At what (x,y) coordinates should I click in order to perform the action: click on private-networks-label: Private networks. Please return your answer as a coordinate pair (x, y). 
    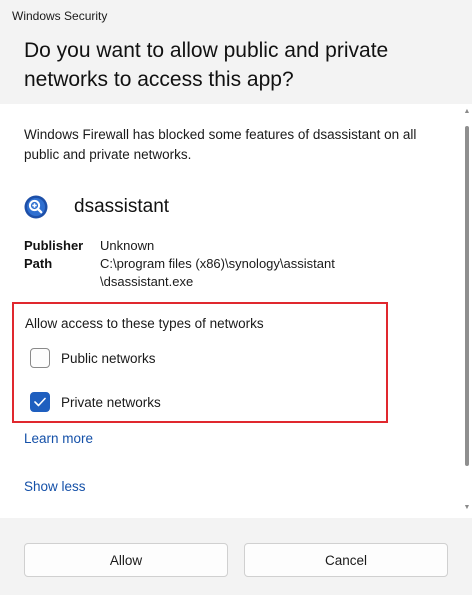
    Looking at the image, I should click on (111, 402).